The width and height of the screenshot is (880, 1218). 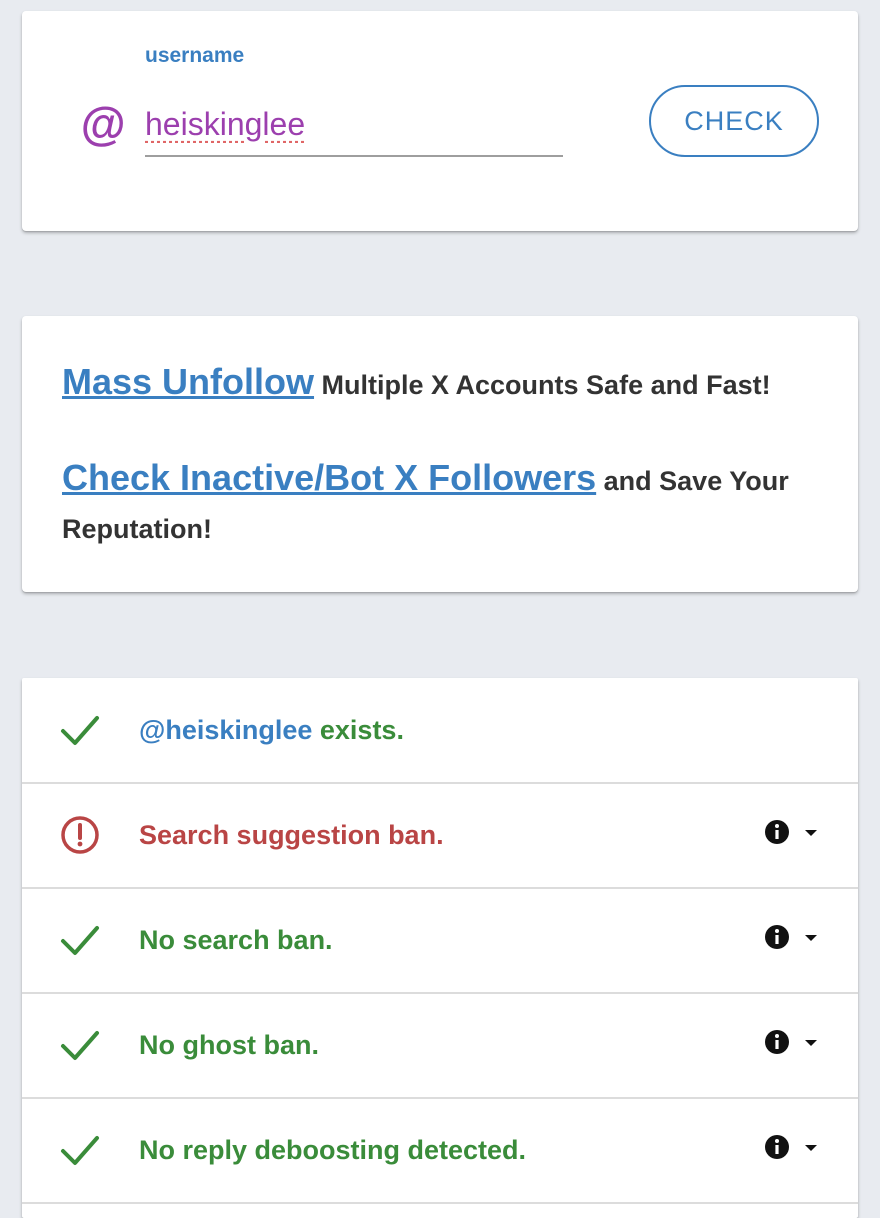 What do you see at coordinates (734, 121) in the screenshot?
I see `check-button: CHECK` at bounding box center [734, 121].